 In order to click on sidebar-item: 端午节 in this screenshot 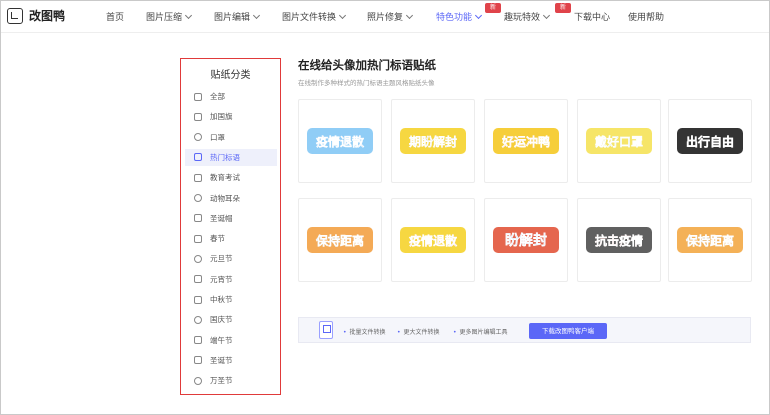, I will do `click(231, 340)`.